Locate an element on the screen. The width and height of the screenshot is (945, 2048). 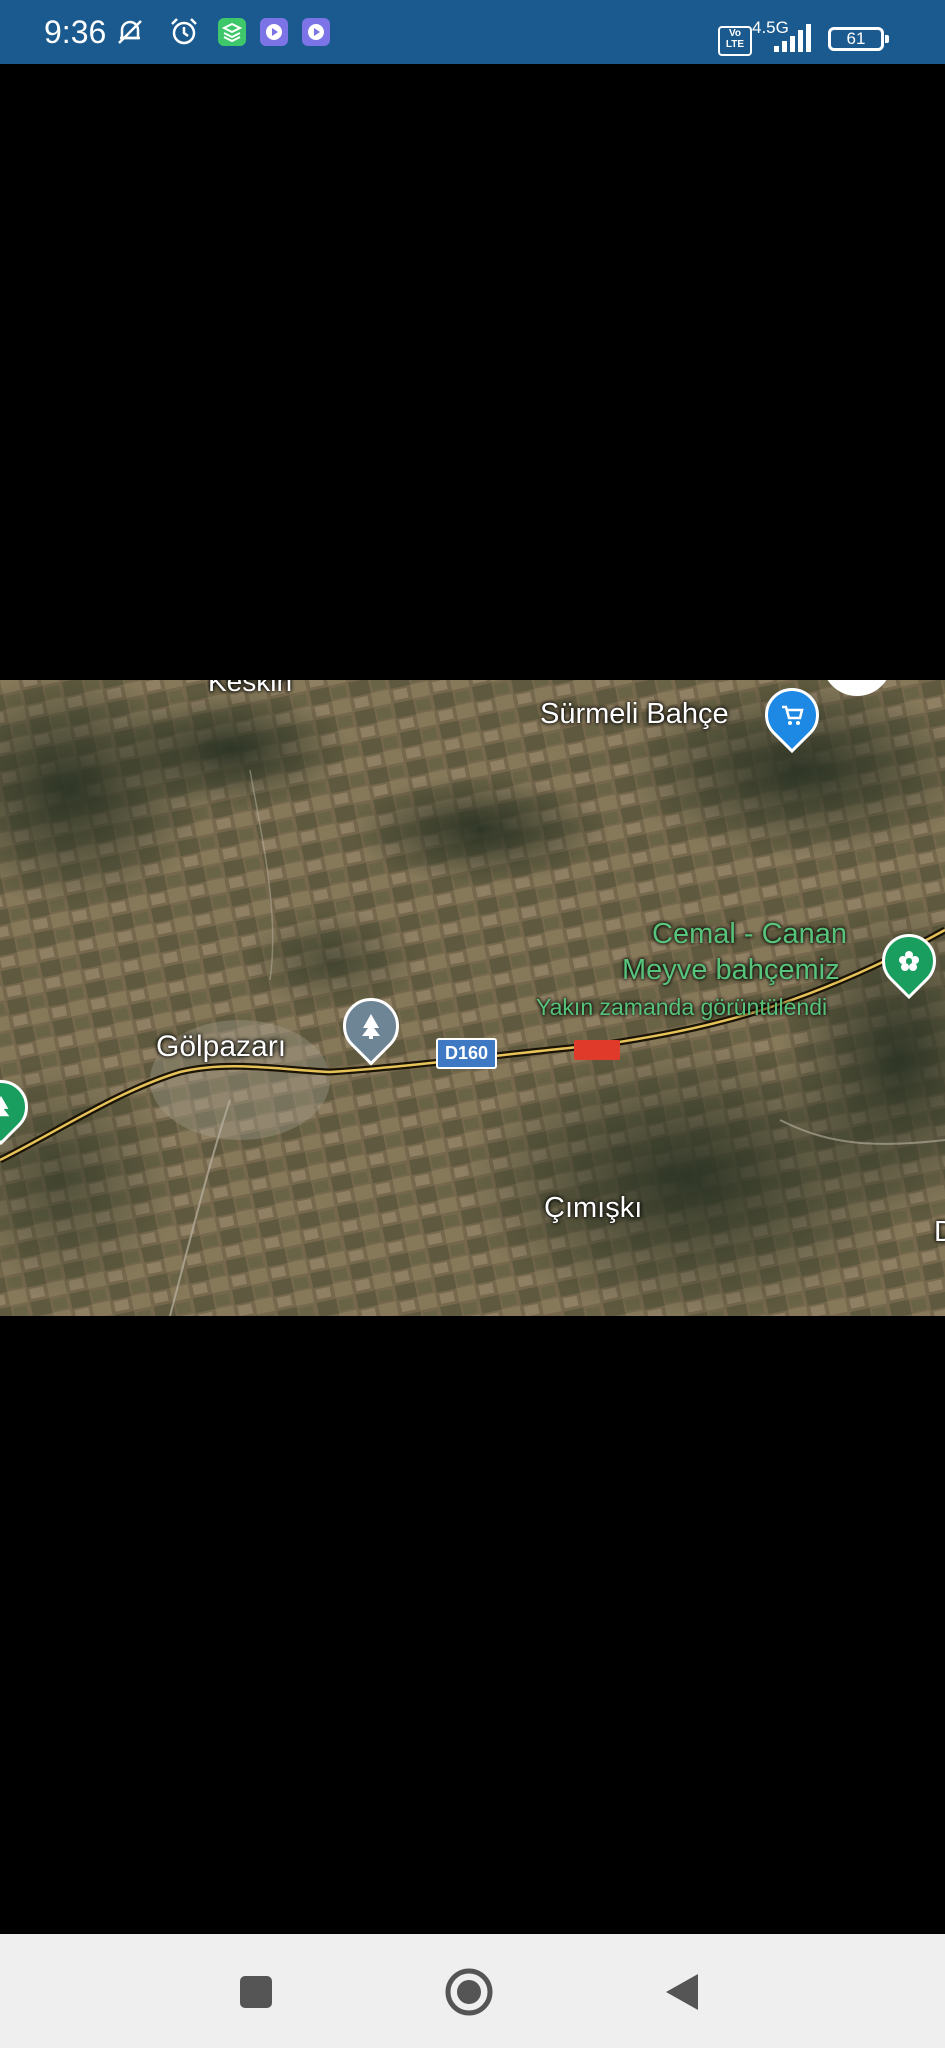
status-bar: 9:36 Vo LTE 4.5G 61 is located at coordinates (472, 32).